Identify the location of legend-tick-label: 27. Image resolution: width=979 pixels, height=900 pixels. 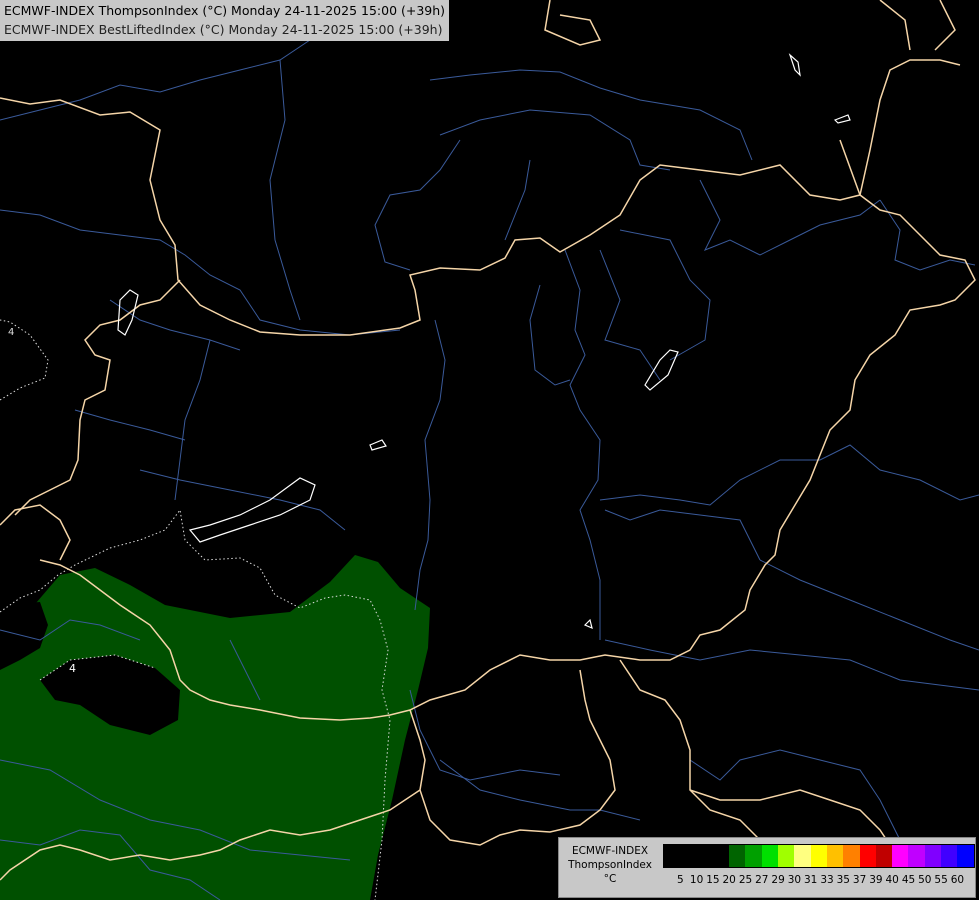
(762, 880).